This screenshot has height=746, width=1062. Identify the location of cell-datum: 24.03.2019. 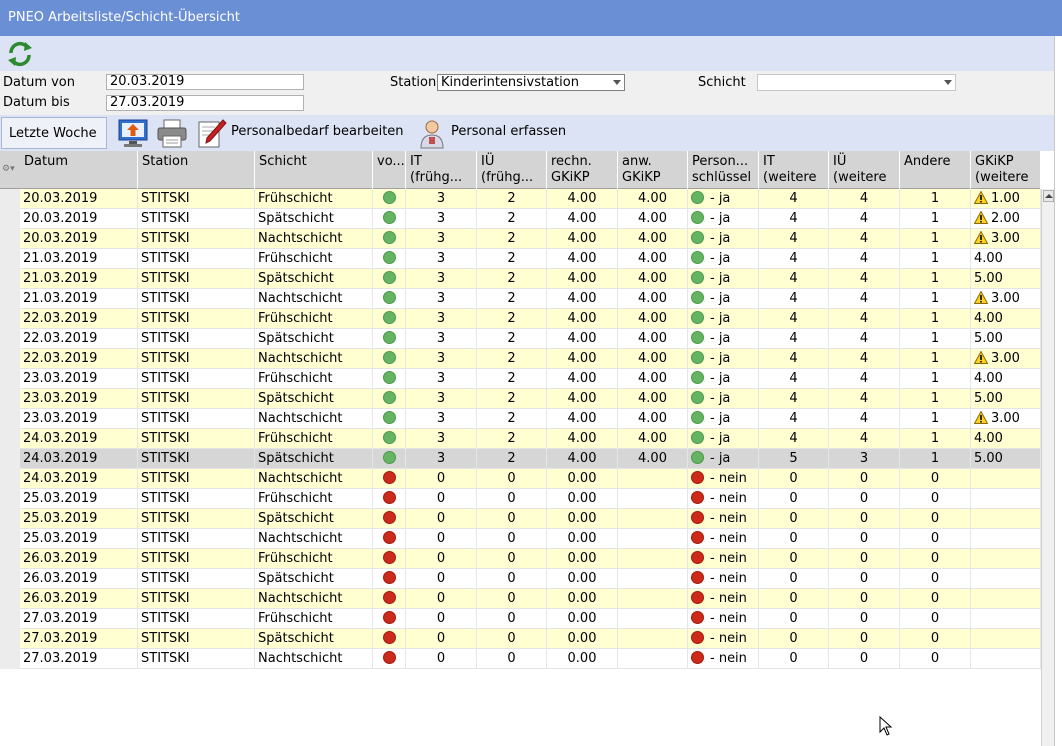
(79, 459).